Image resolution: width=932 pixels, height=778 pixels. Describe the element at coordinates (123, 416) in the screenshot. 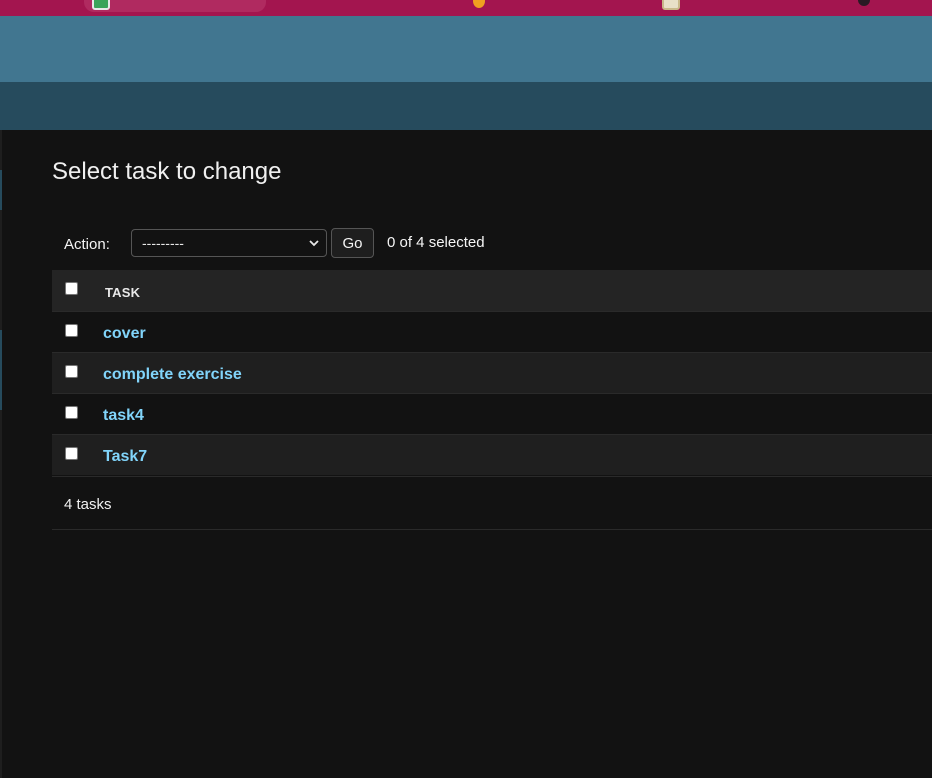

I see `task-link: task4` at that location.